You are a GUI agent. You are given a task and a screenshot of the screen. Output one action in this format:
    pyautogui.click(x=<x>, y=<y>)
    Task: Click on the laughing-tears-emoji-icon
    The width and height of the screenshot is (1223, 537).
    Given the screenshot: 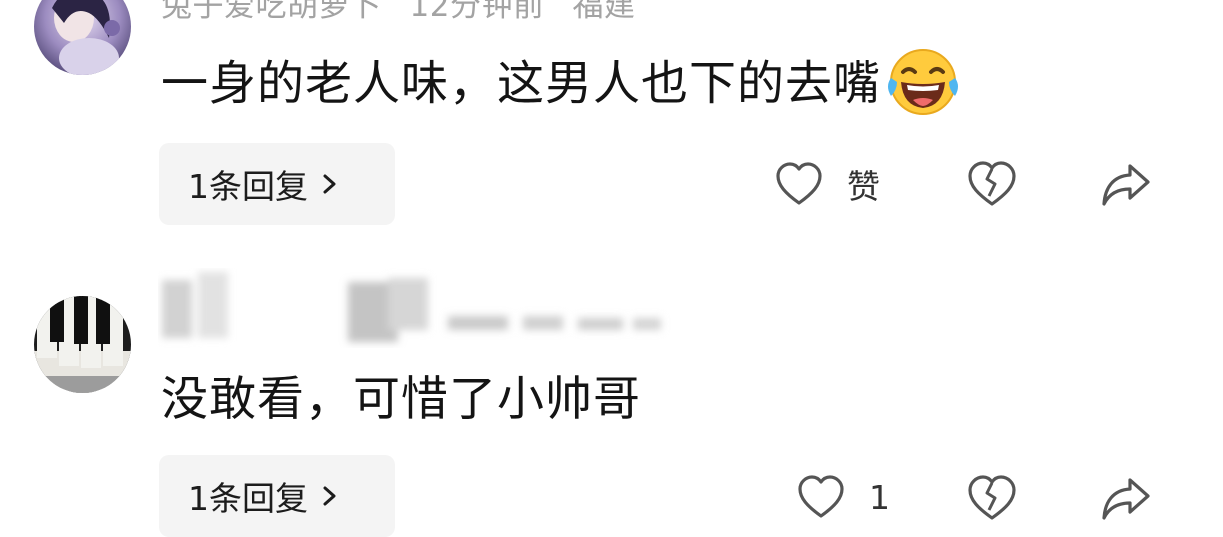 What is the action you would take?
    pyautogui.click(x=923, y=82)
    